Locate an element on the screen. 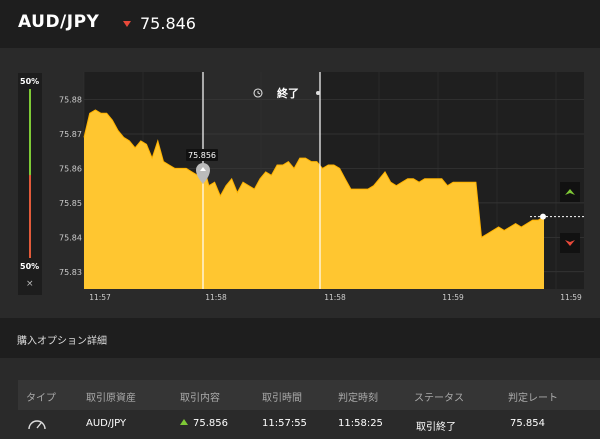 The height and width of the screenshot is (439, 600). current-price-dot is located at coordinates (543, 216).